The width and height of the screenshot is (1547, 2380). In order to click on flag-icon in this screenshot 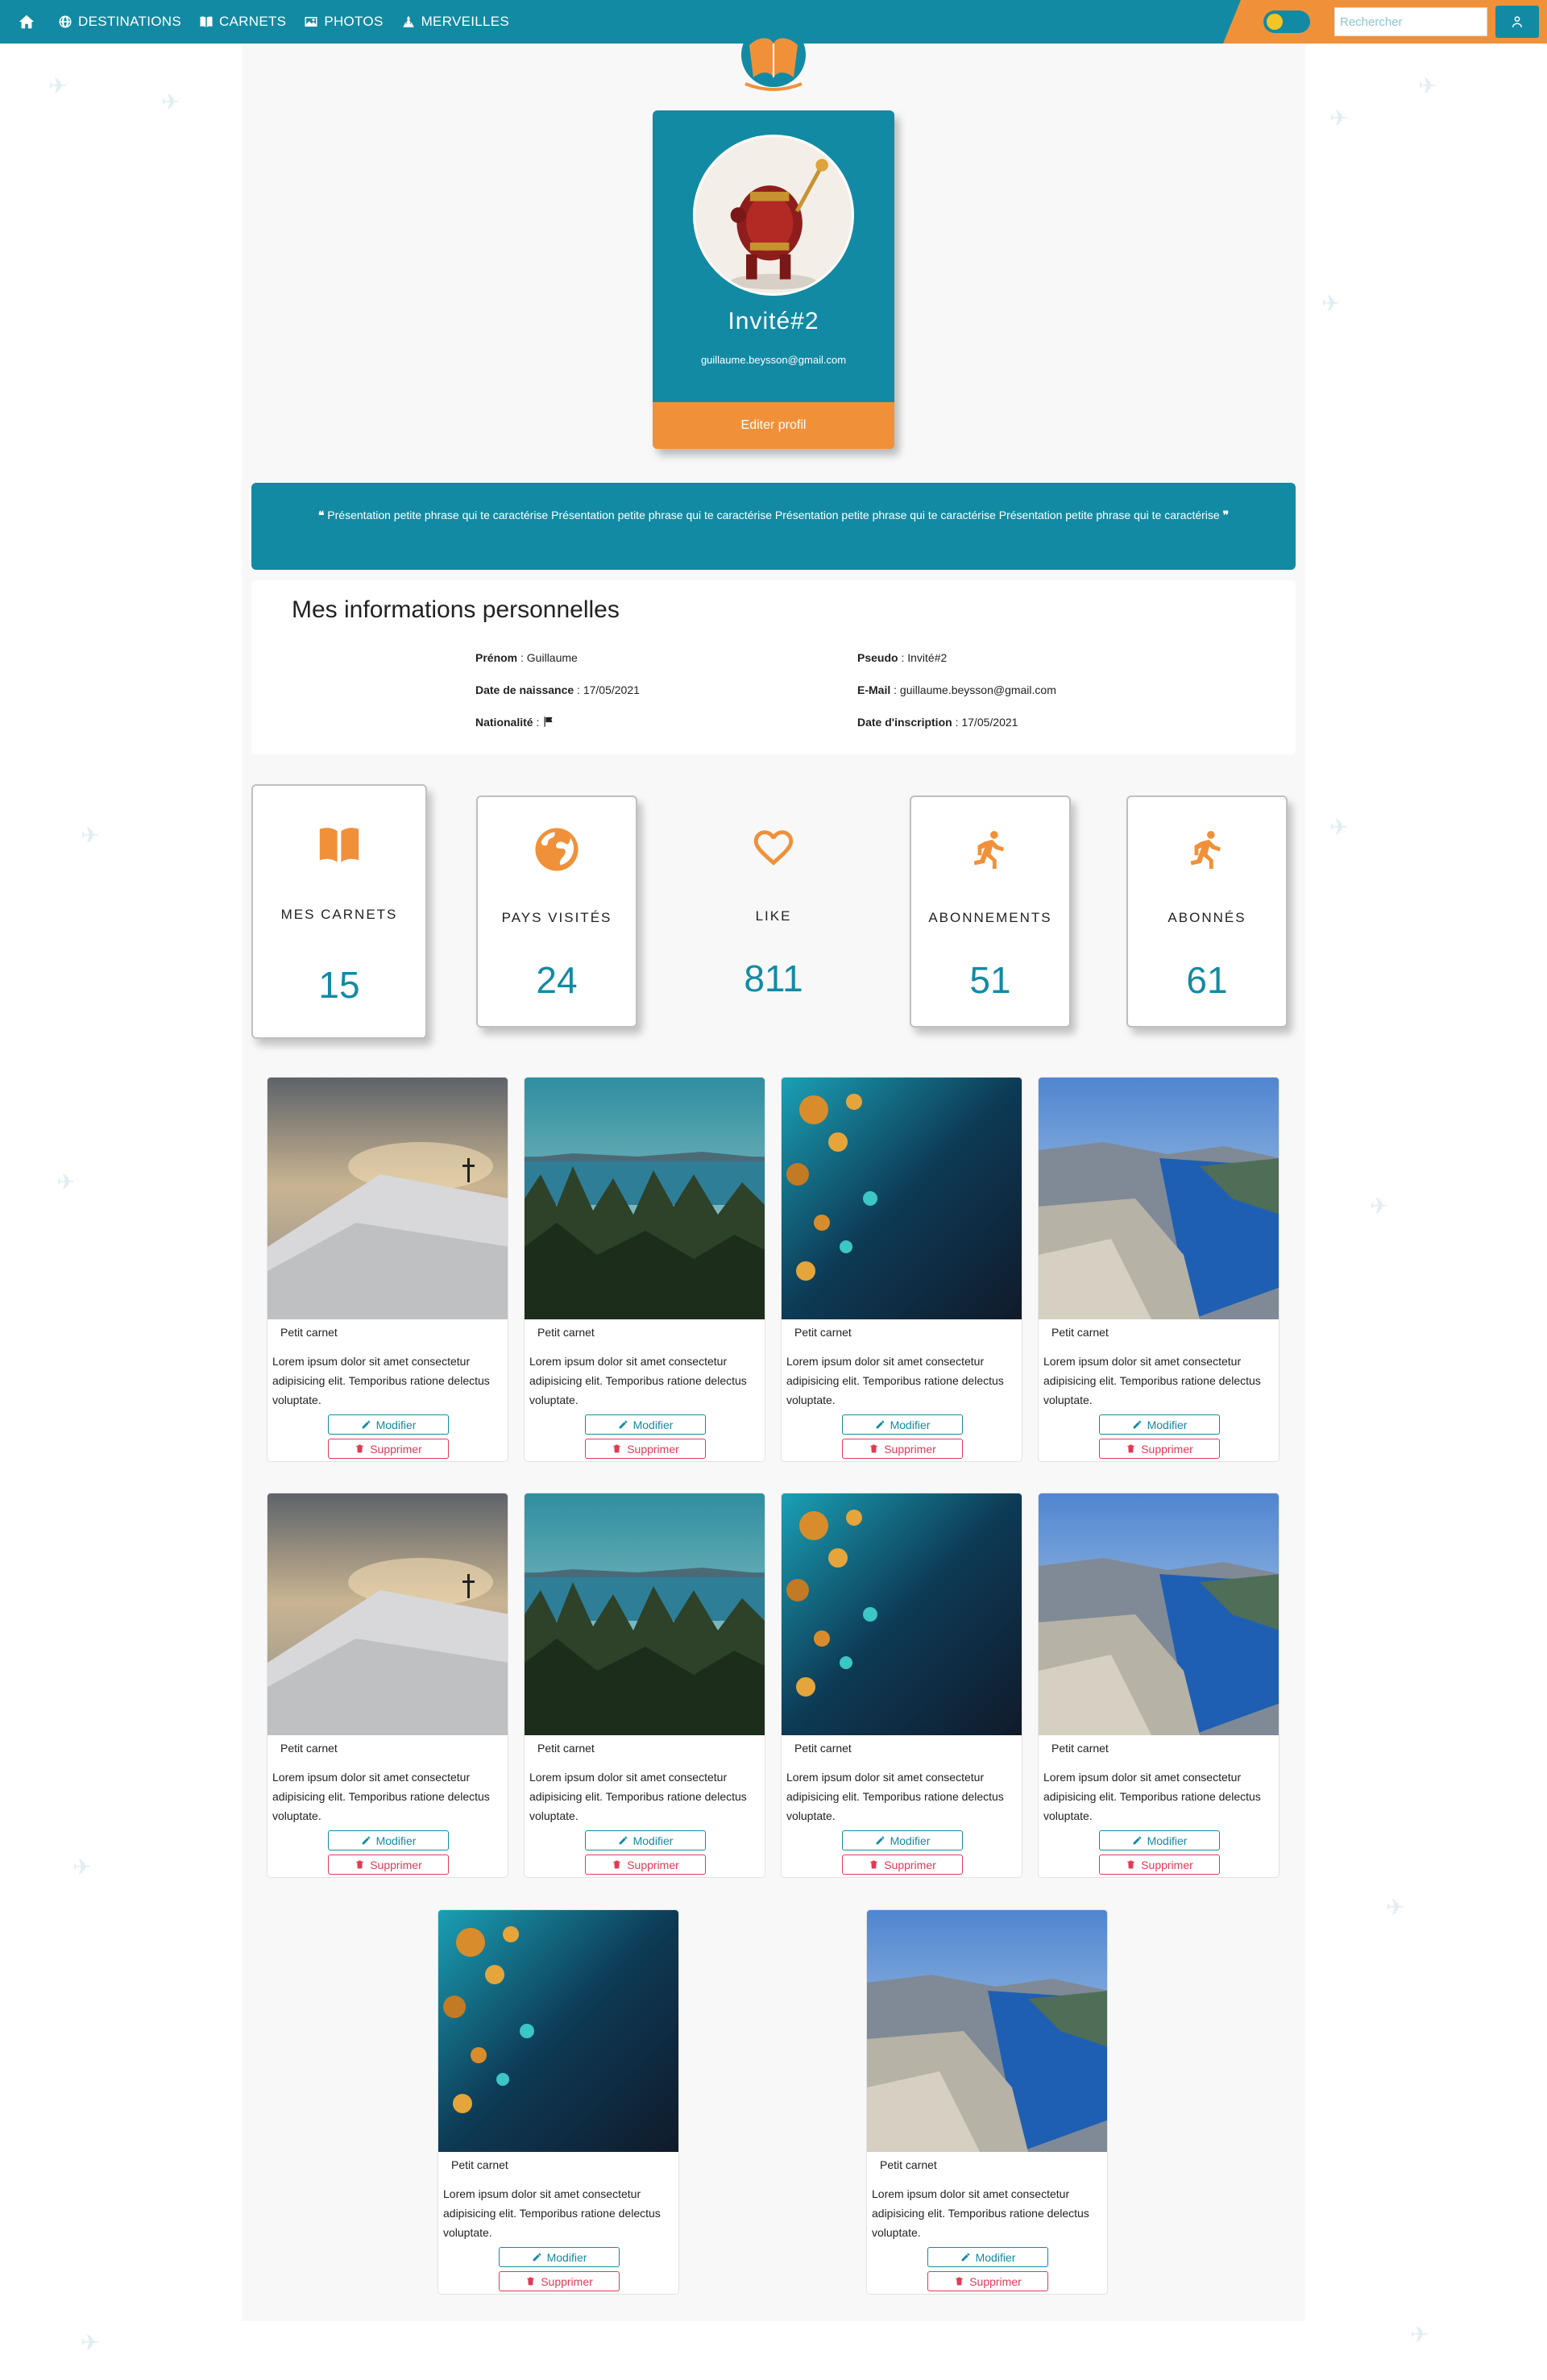, I will do `click(548, 722)`.